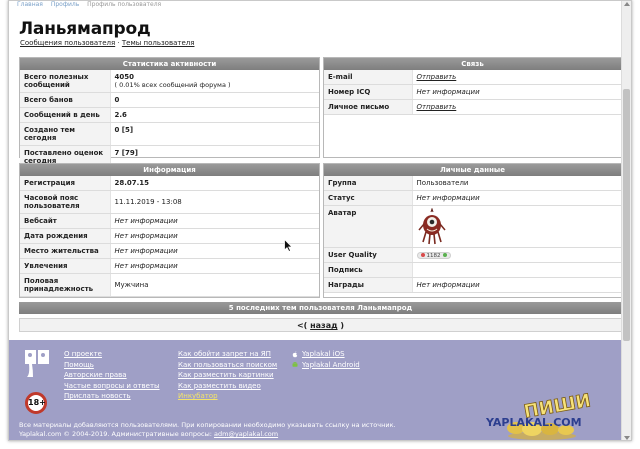 This screenshot has height=449, width=640. Describe the element at coordinates (368, 92) in the screenshot. I see `row-label: Номер ICQ` at that location.